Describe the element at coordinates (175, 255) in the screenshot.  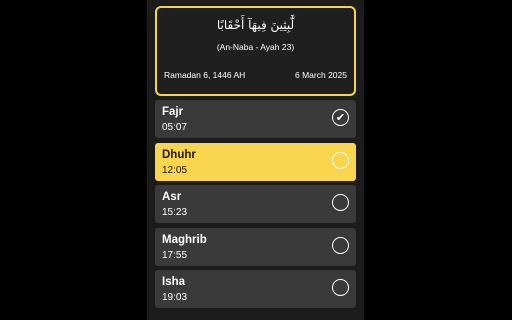
I see `prayer-time: 17:55` at that location.